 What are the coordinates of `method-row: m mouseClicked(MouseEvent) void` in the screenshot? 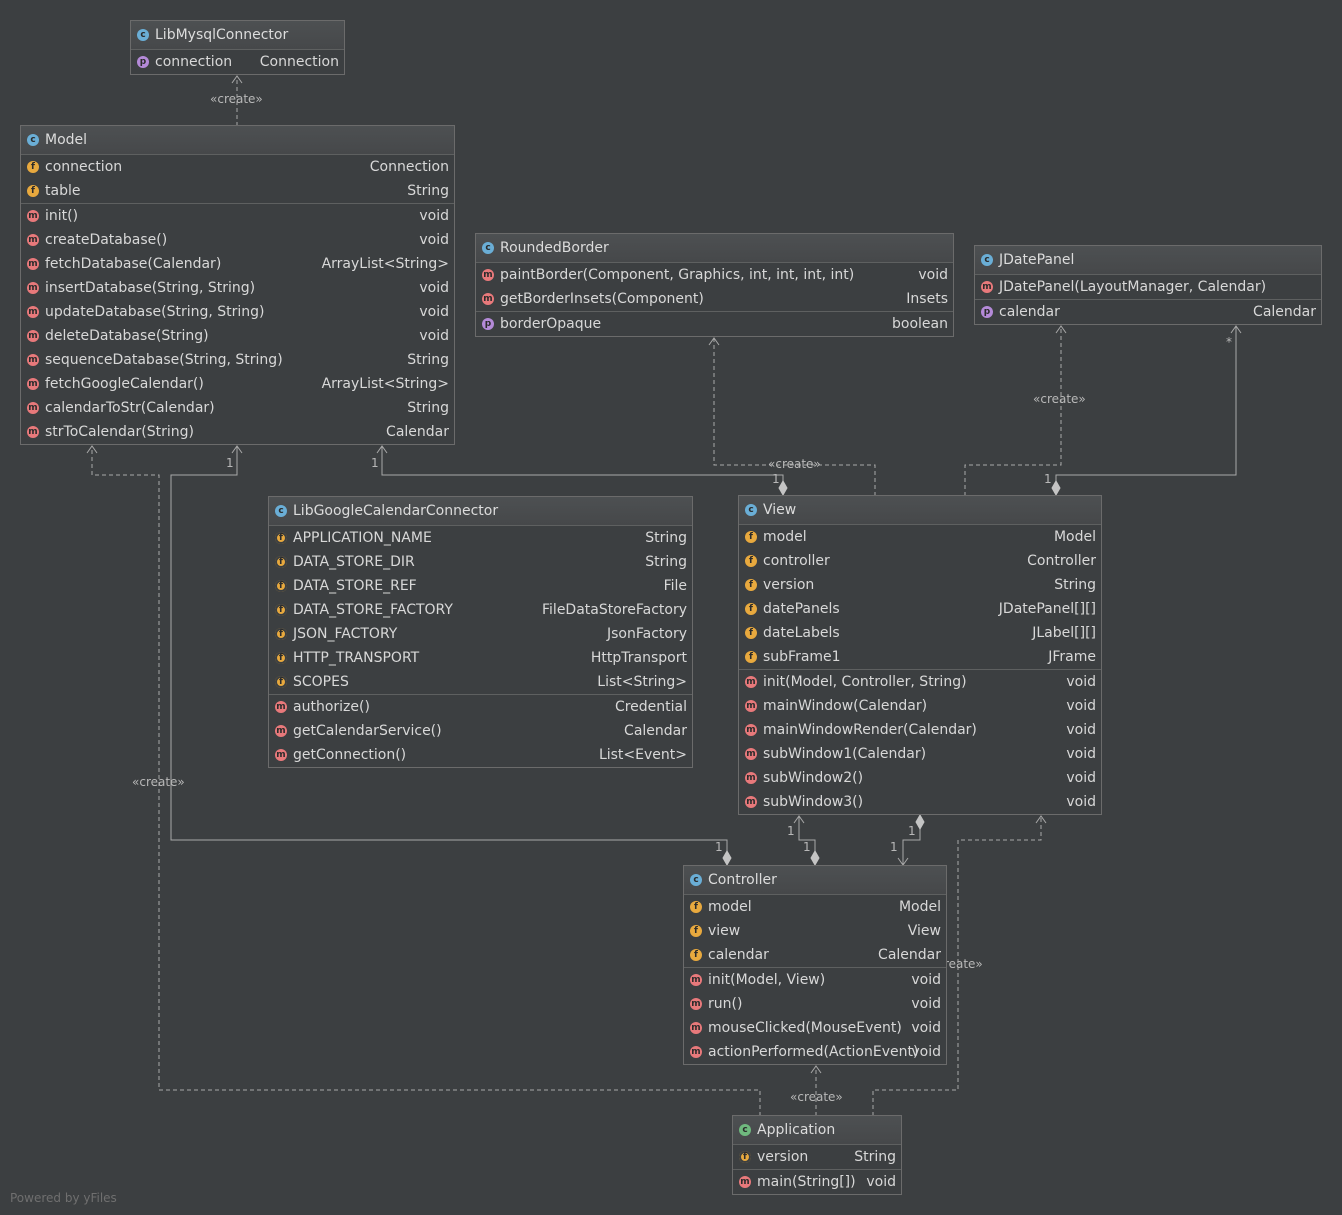 It's located at (815, 1028).